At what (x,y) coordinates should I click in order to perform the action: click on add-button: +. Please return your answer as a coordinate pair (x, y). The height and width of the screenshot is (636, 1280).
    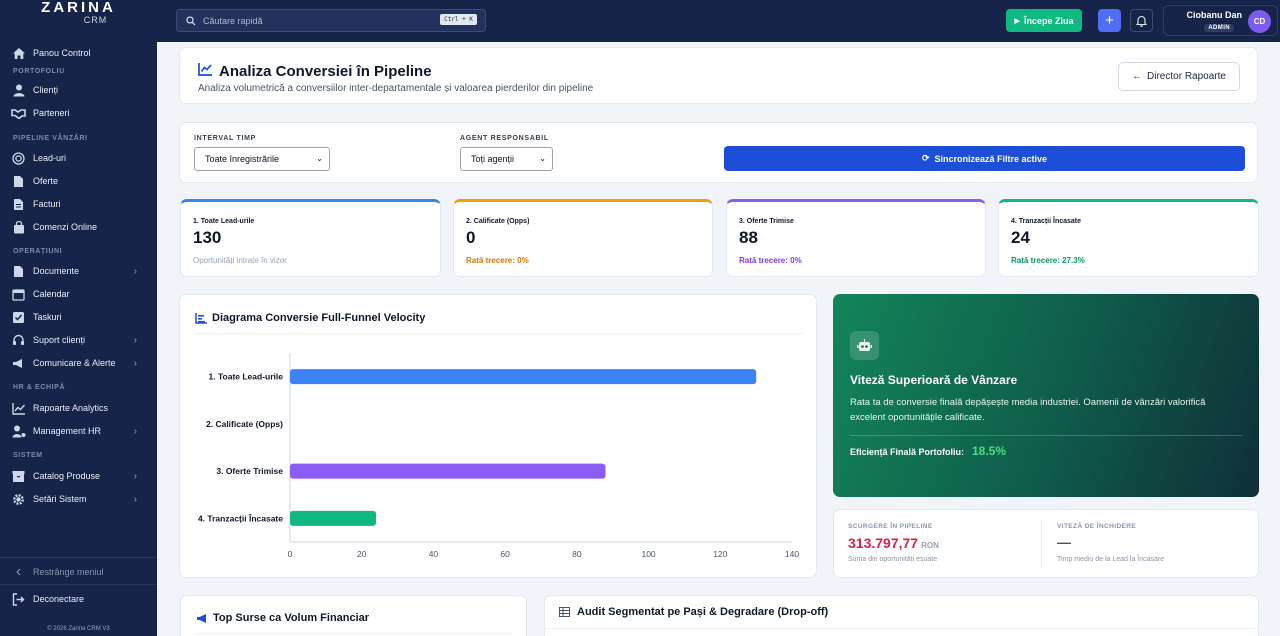
    Looking at the image, I should click on (1109, 20).